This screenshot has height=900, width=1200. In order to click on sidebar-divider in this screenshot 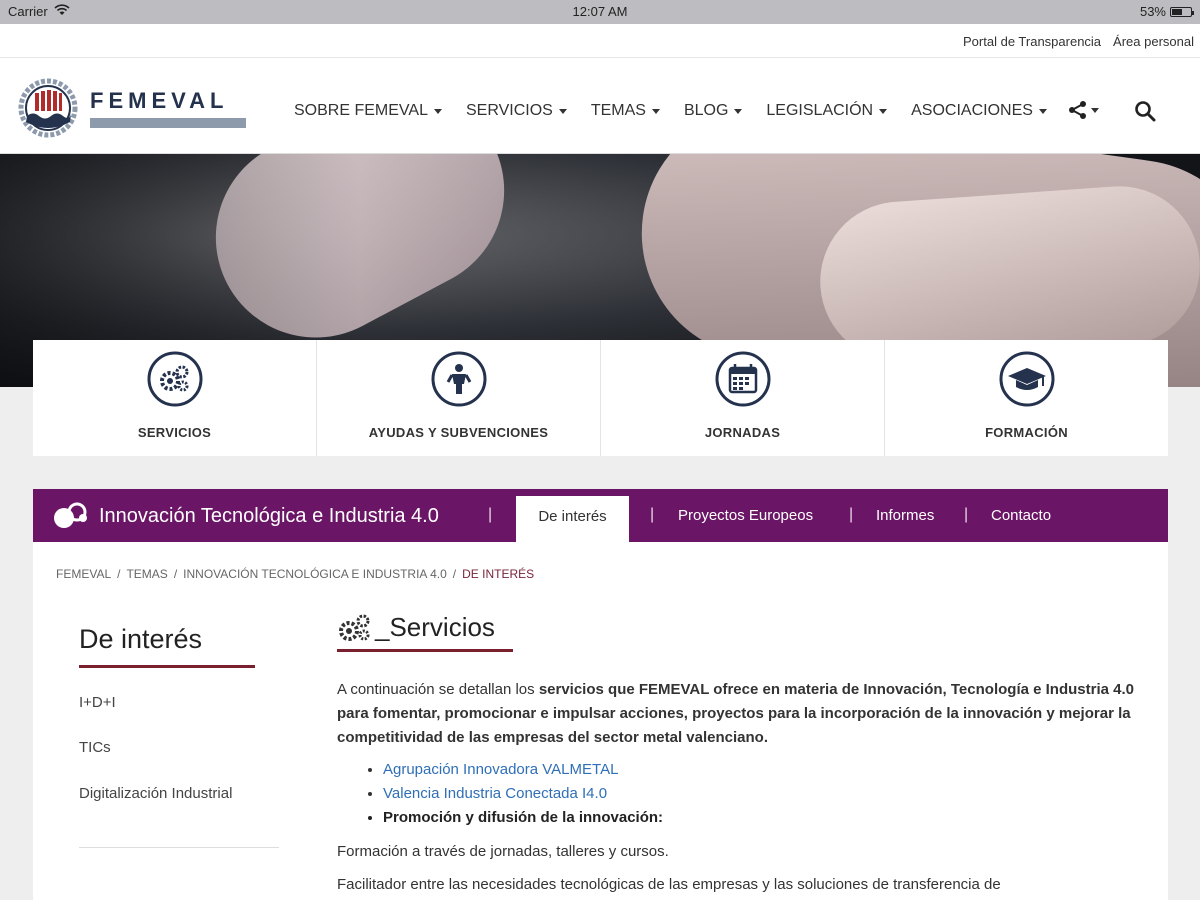, I will do `click(179, 847)`.